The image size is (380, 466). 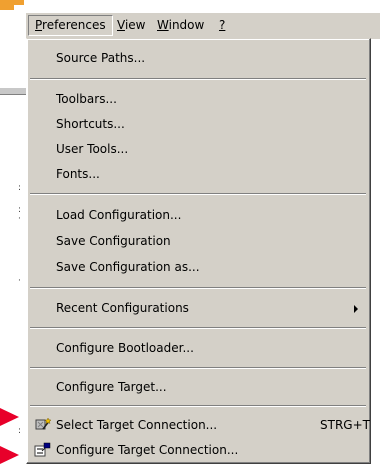 What do you see at coordinates (13, 91) in the screenshot?
I see `background-toolbar-fragment` at bounding box center [13, 91].